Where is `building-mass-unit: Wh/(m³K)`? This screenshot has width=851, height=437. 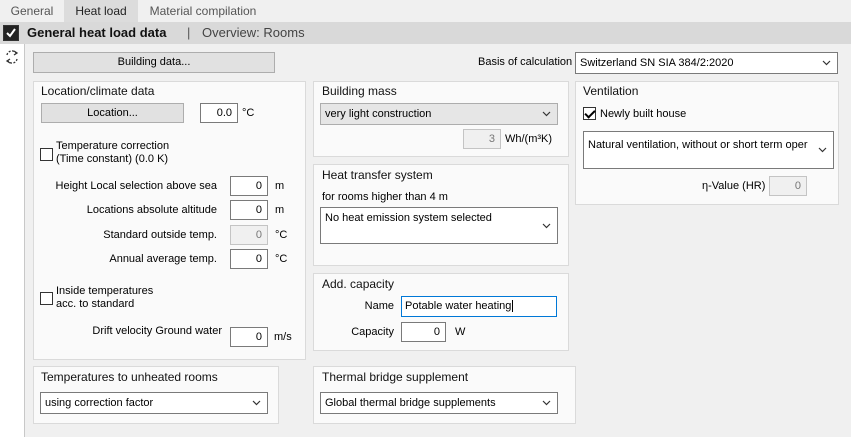 building-mass-unit: Wh/(m³K) is located at coordinates (529, 139).